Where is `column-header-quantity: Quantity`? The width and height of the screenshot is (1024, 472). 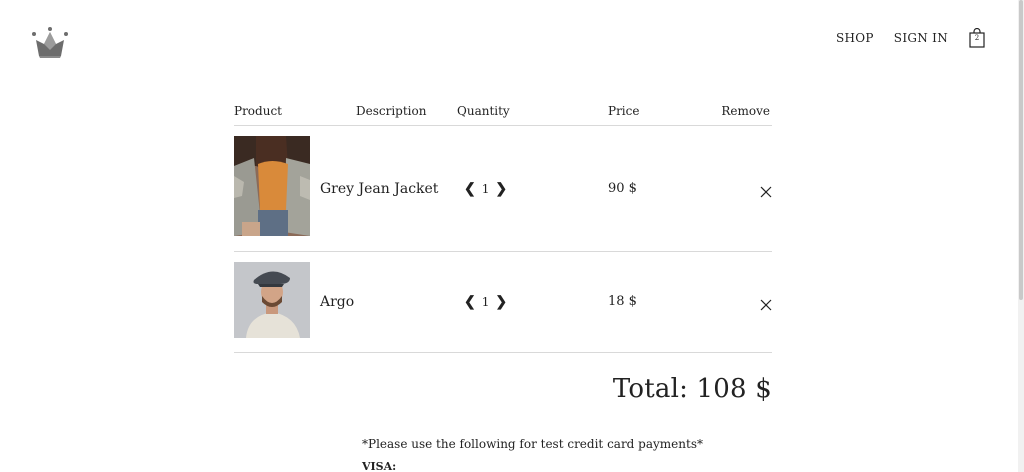
column-header-quantity: Quantity is located at coordinates (483, 111).